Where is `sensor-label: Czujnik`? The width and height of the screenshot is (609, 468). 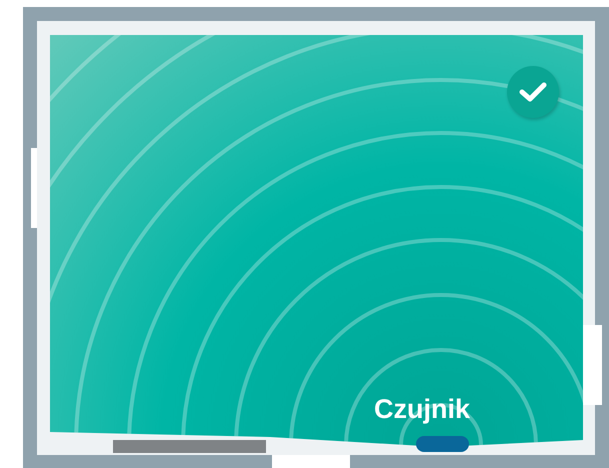 sensor-label: Czujnik is located at coordinates (422, 409).